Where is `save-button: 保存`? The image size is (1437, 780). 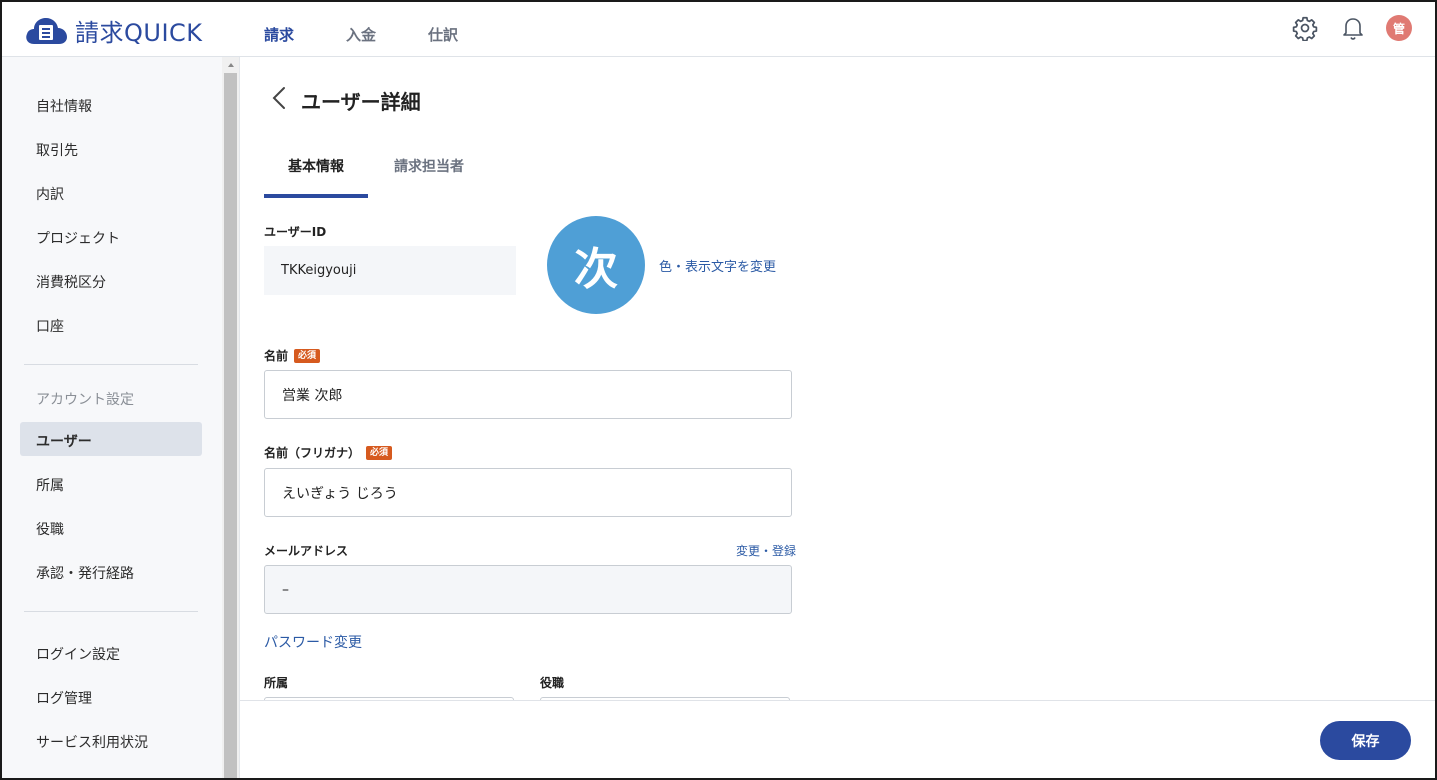
save-button: 保存 is located at coordinates (1365, 740).